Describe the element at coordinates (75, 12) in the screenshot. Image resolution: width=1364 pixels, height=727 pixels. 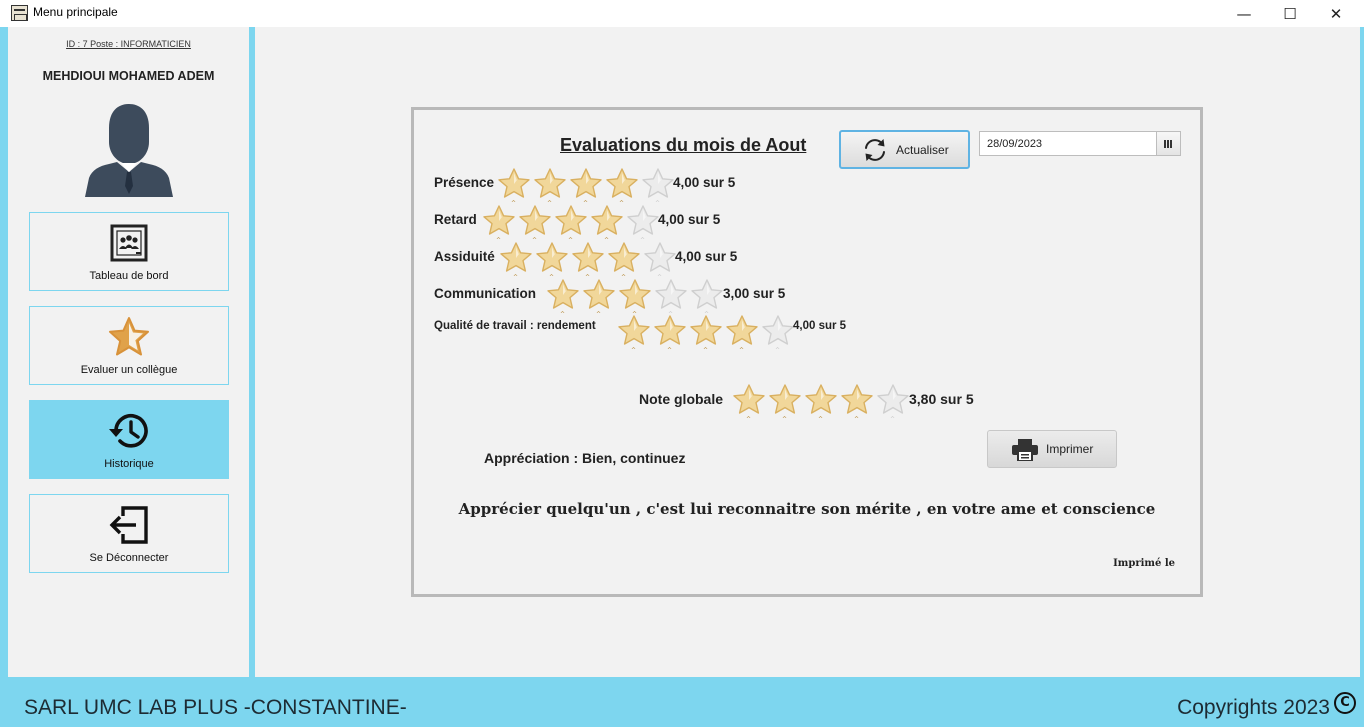
I see `window-title: Menu principale` at that location.